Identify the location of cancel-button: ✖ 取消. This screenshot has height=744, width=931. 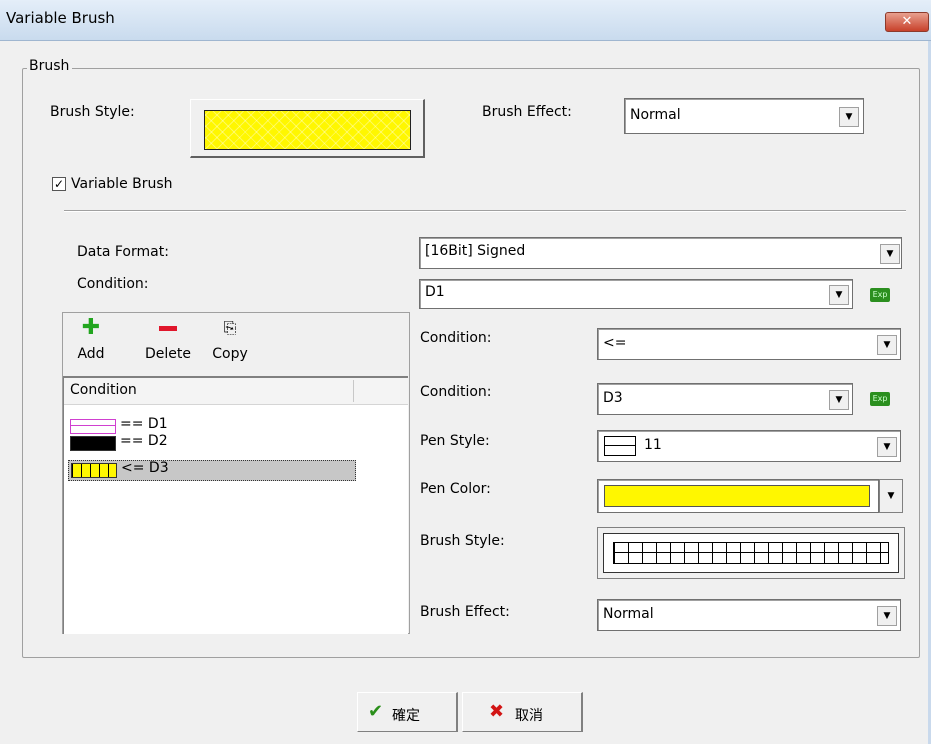
(522, 712).